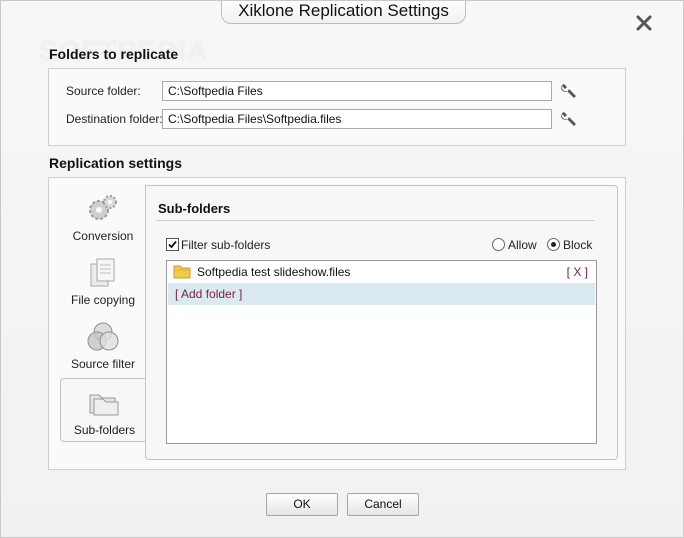 The image size is (684, 538). Describe the element at coordinates (104, 405) in the screenshot. I see `folders-icon` at that location.